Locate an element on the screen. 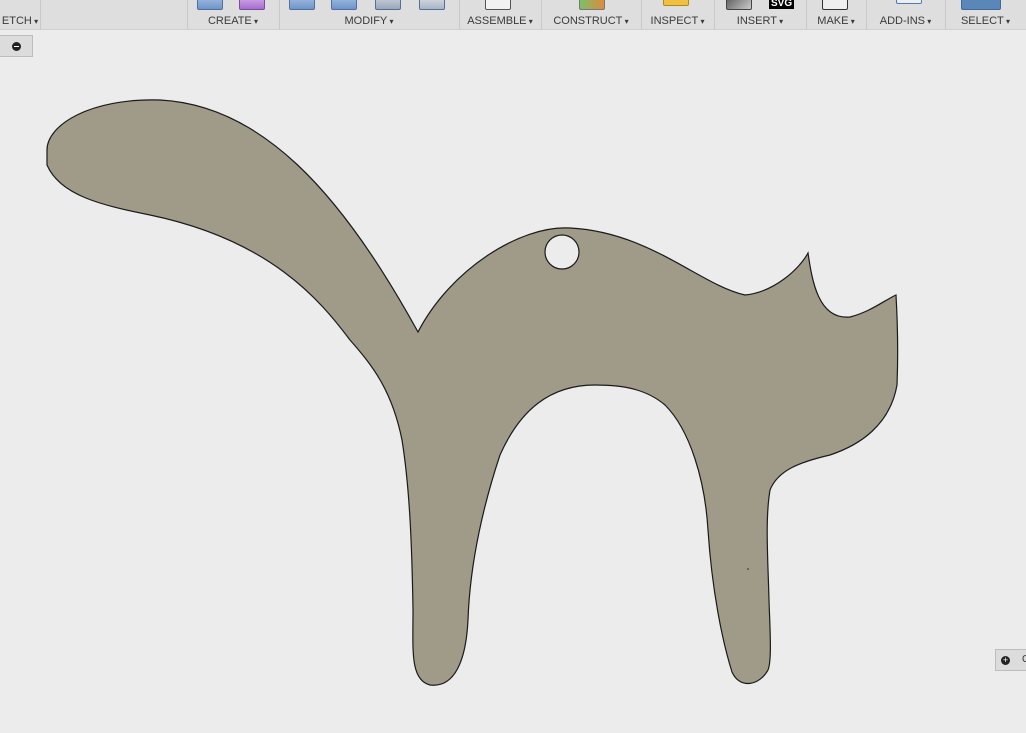 The height and width of the screenshot is (733, 1026). shell-icon is located at coordinates (432, 5).